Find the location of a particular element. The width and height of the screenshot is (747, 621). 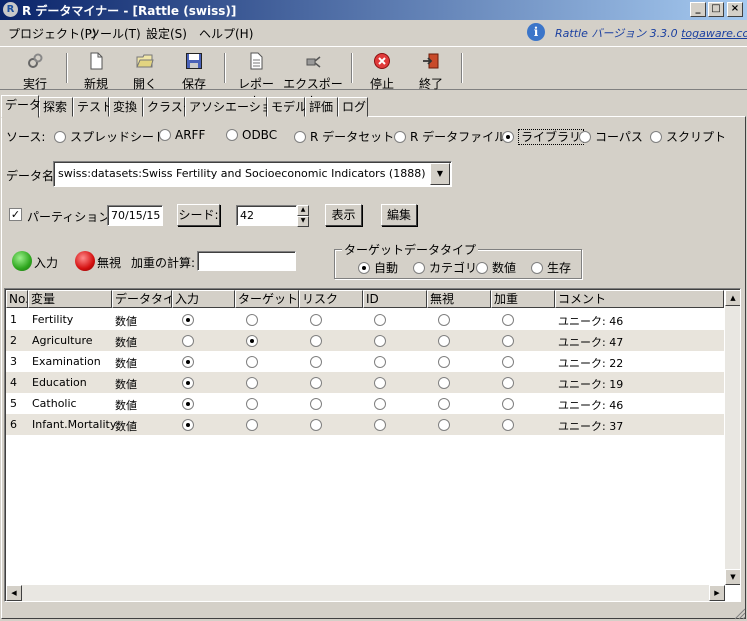

tab-transform: 変換 is located at coordinates (126, 107).